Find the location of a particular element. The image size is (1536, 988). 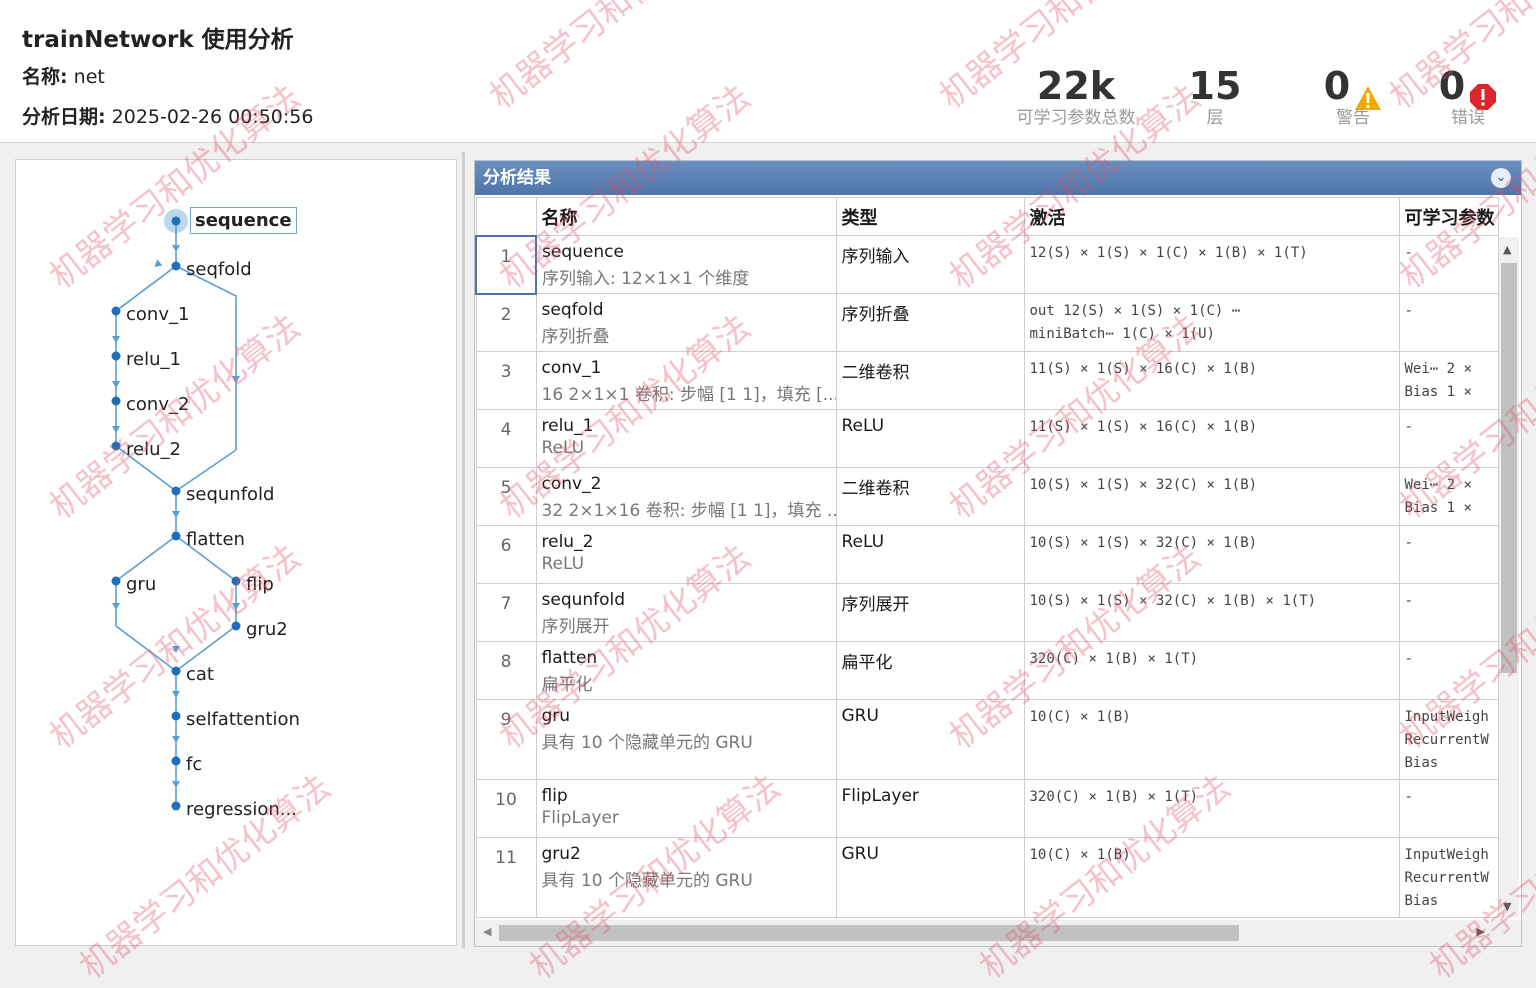

layer-type-cell: 序列展开 is located at coordinates (930, 612).